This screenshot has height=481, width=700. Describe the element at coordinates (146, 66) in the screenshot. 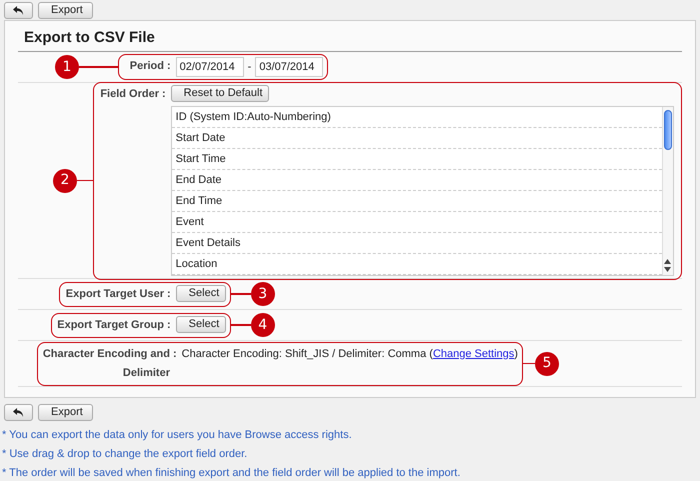

I see `field-label: Period` at that location.